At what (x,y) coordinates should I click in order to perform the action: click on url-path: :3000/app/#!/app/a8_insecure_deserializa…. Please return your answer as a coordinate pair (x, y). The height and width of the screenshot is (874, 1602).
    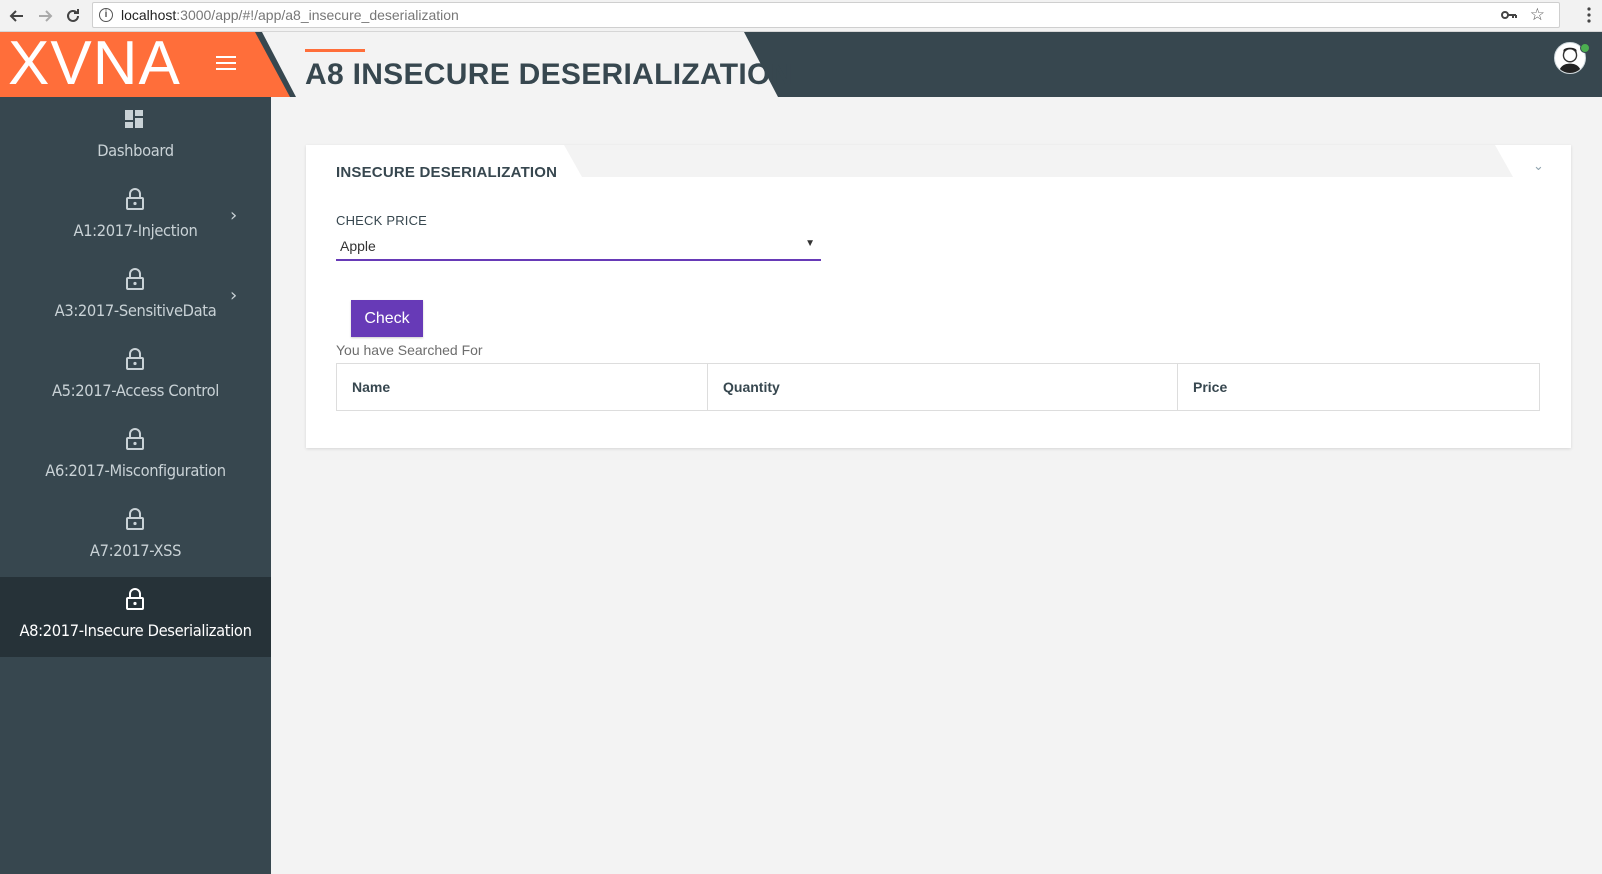
    Looking at the image, I should click on (317, 15).